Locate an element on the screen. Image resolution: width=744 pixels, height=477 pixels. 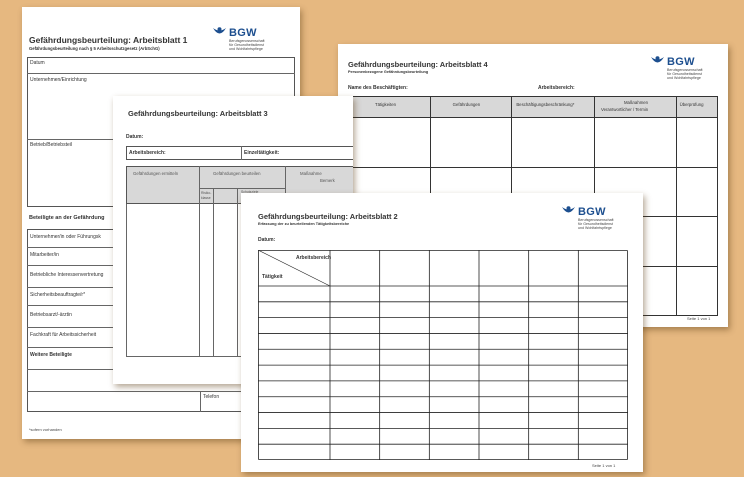
worksheet-4-title: Gefährdungsbeurteilung: Arbeitsblatt 4 is located at coordinates (418, 64).